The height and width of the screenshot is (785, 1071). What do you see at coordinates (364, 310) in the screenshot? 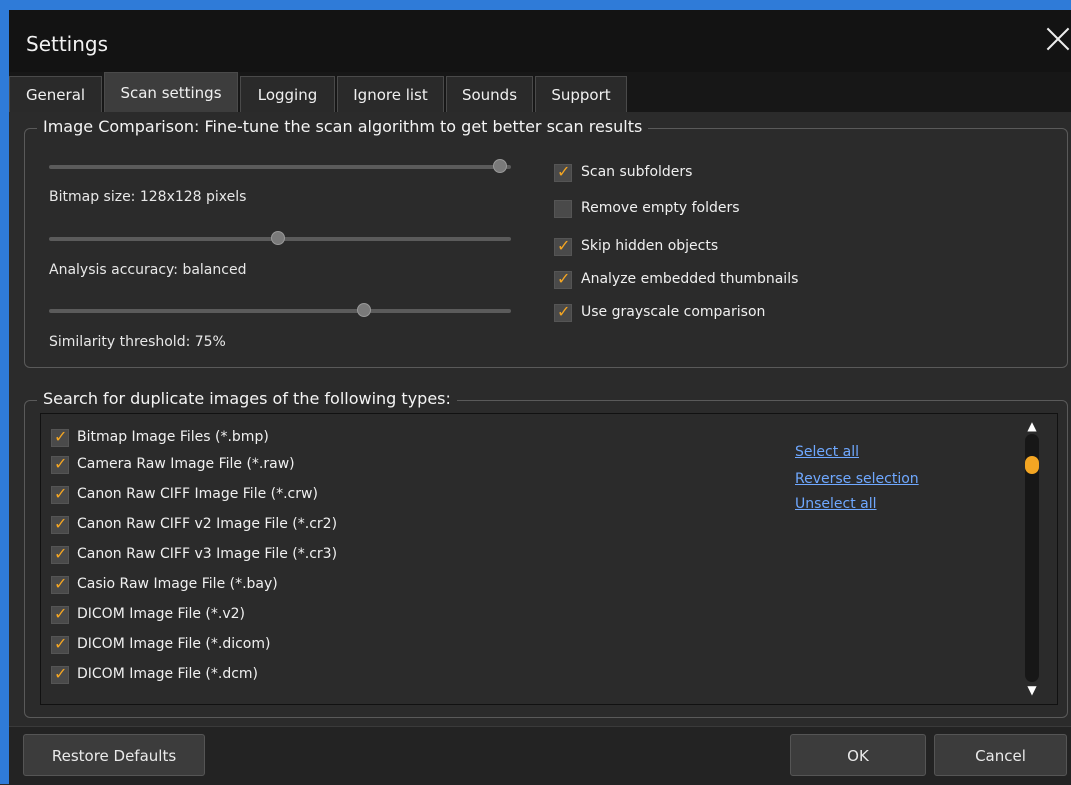
I see `similarity-threshold-thumb` at bounding box center [364, 310].